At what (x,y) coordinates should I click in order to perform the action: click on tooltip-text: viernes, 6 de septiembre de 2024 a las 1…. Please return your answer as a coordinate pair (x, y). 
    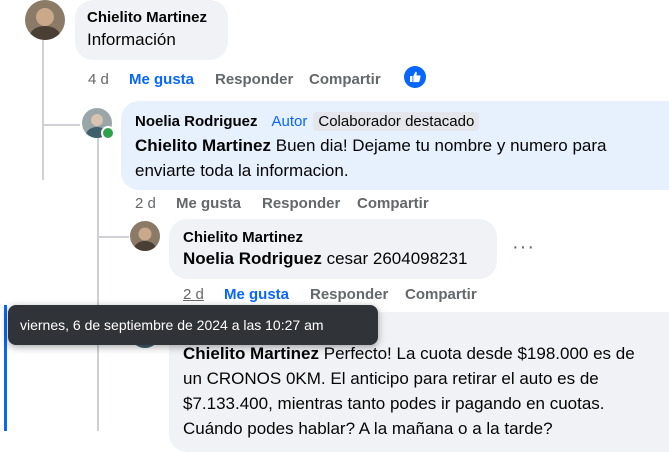
    Looking at the image, I should click on (172, 325).